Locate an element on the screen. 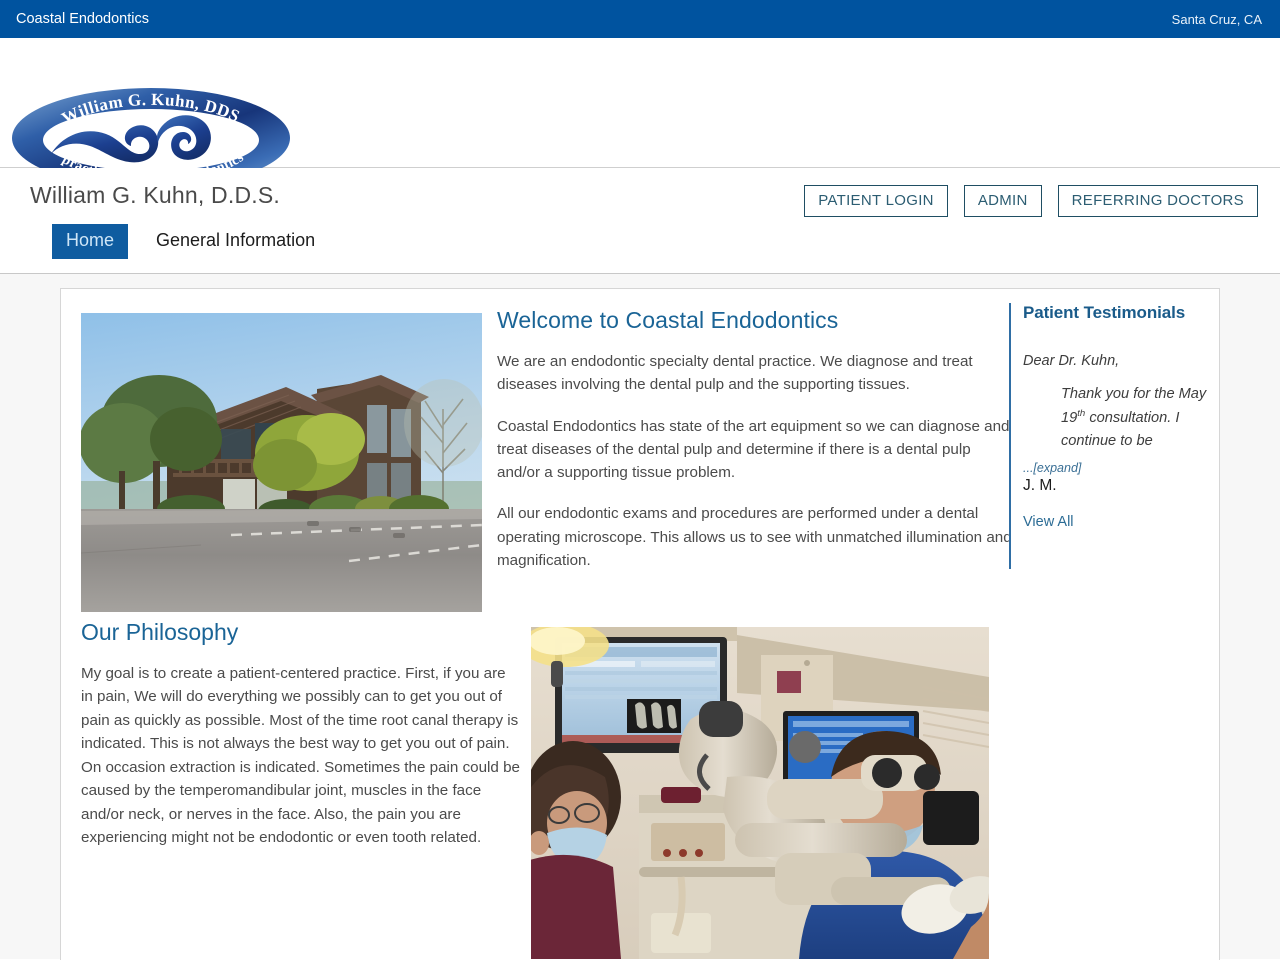 The width and height of the screenshot is (1280, 960). tab-home: Home is located at coordinates (90, 241).